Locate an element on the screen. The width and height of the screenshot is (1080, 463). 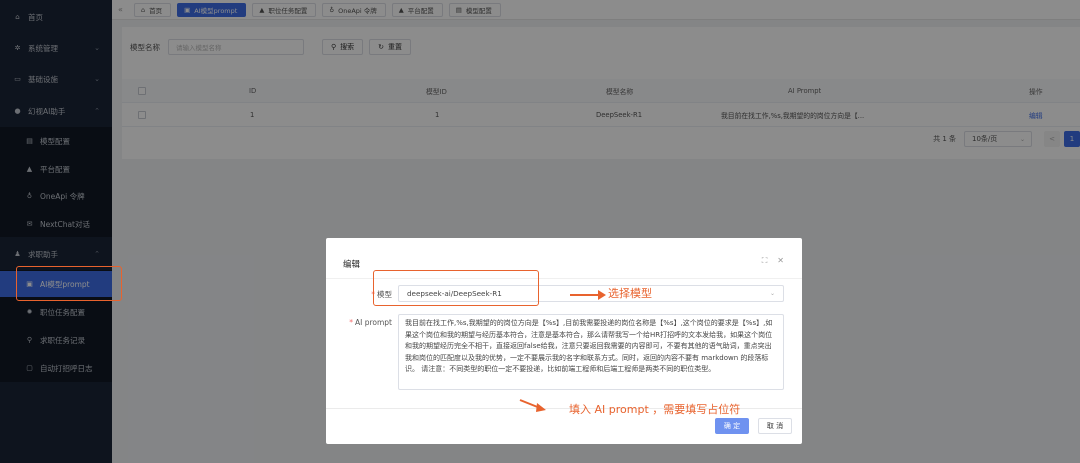
chevron-down-icon: ⌄ is located at coordinates (772, 293).